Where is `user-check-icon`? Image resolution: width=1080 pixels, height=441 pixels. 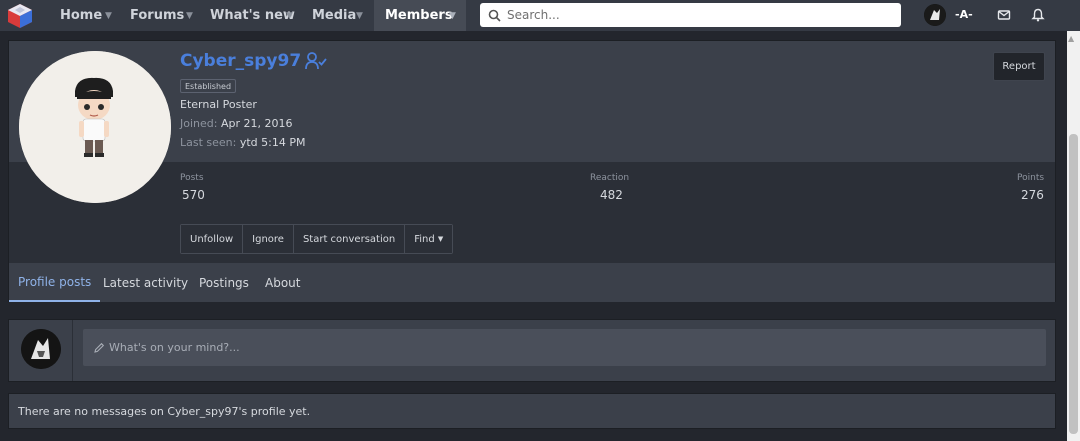
user-check-icon is located at coordinates (316, 61).